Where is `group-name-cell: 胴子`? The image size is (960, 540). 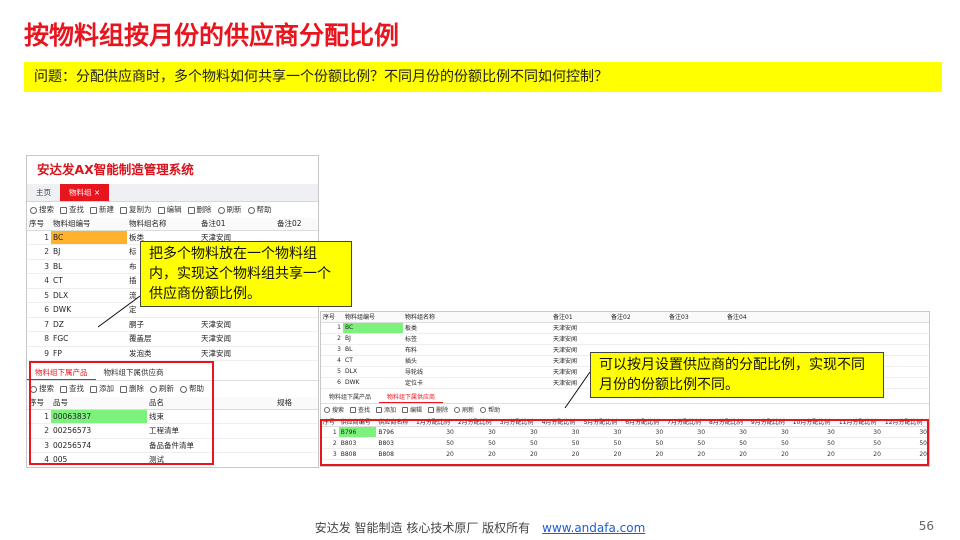 group-name-cell: 胴子 is located at coordinates (163, 324).